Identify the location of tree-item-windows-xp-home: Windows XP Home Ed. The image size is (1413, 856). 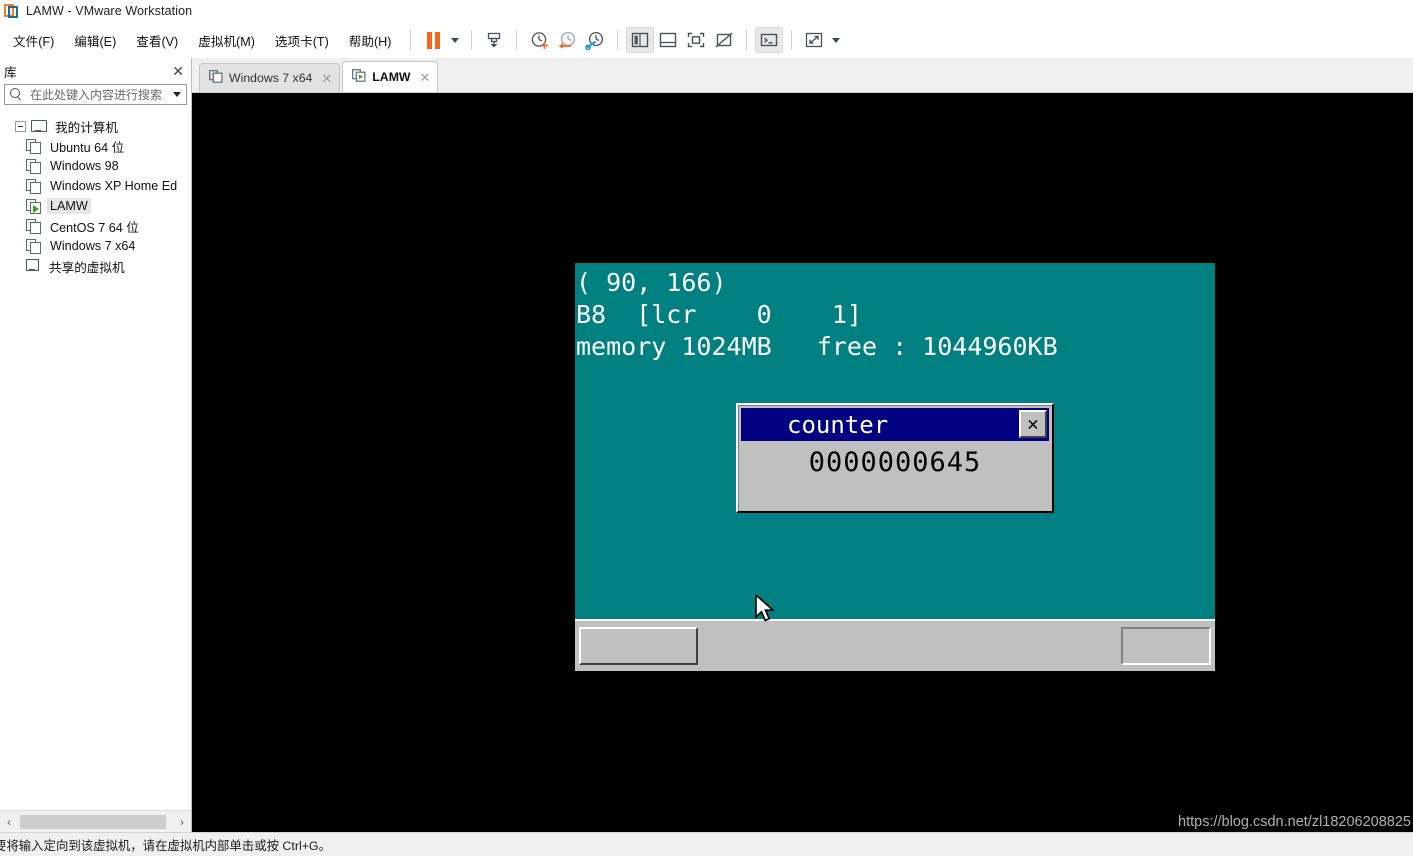
(108, 186).